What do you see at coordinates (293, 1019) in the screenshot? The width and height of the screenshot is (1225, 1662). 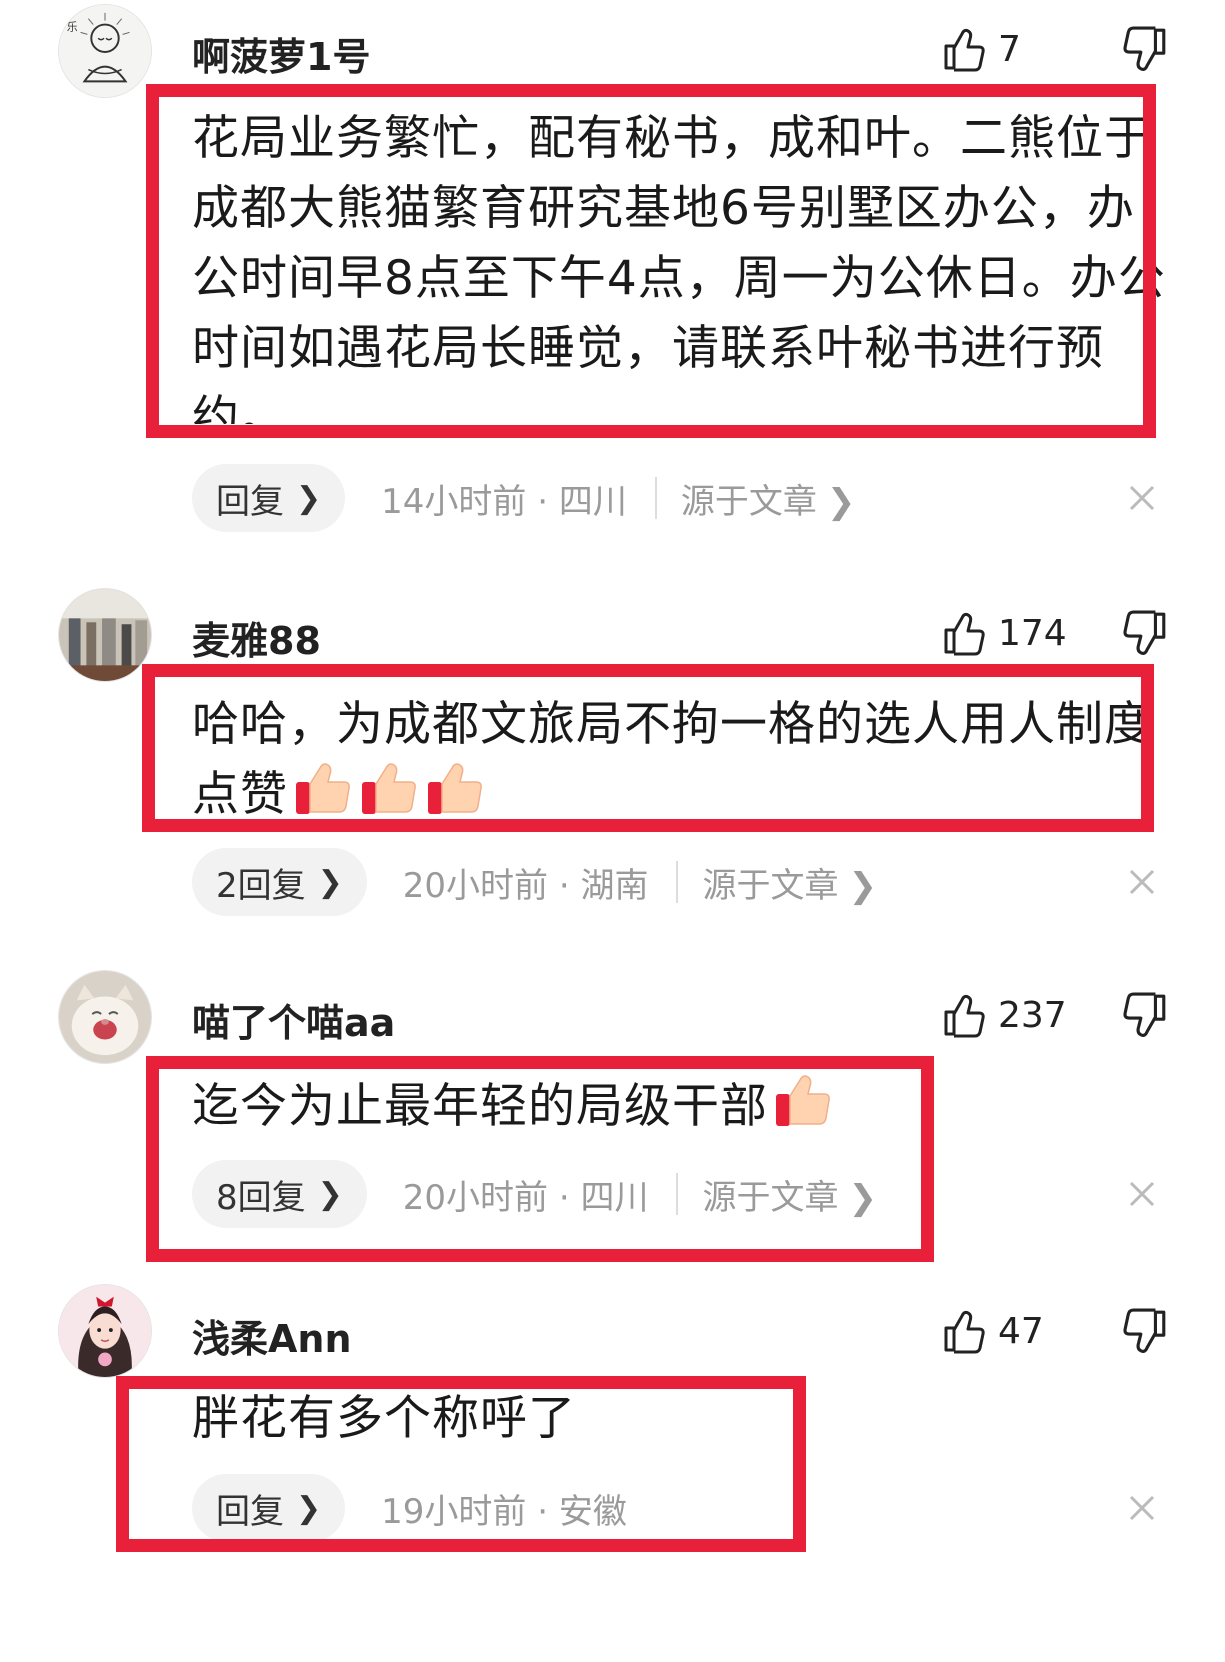 I see `username: 喵了个喵aa` at bounding box center [293, 1019].